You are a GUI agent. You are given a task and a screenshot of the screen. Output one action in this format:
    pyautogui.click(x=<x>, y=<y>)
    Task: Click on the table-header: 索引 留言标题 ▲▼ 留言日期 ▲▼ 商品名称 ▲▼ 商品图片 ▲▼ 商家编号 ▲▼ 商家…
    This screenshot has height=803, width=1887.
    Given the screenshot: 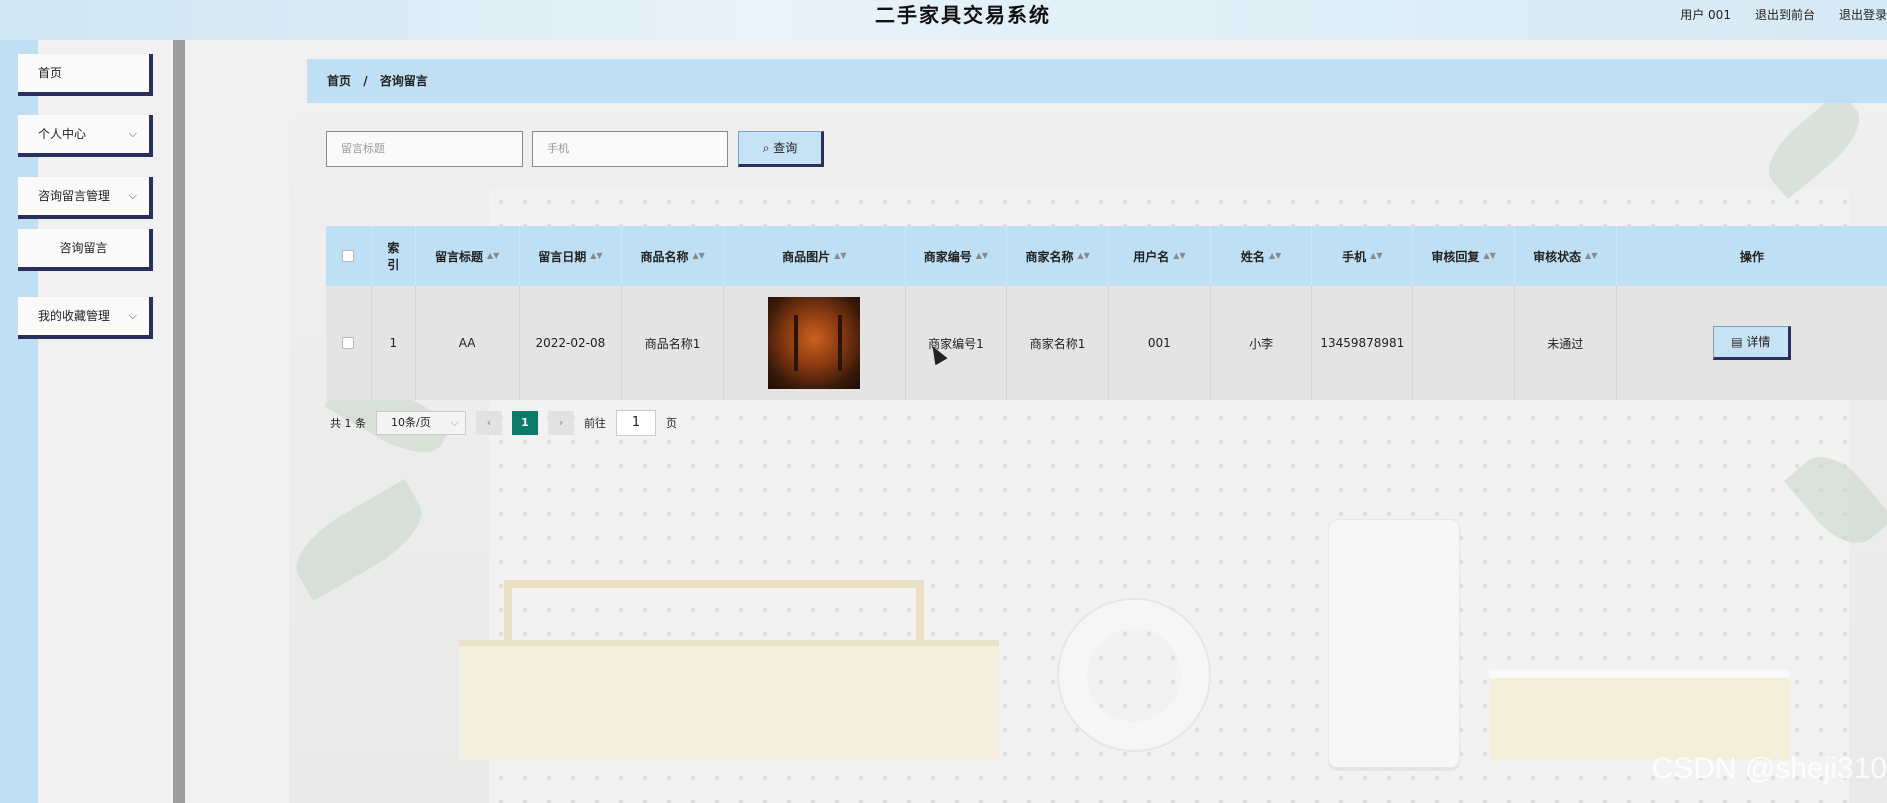 What is the action you would take?
    pyautogui.click(x=1106, y=256)
    